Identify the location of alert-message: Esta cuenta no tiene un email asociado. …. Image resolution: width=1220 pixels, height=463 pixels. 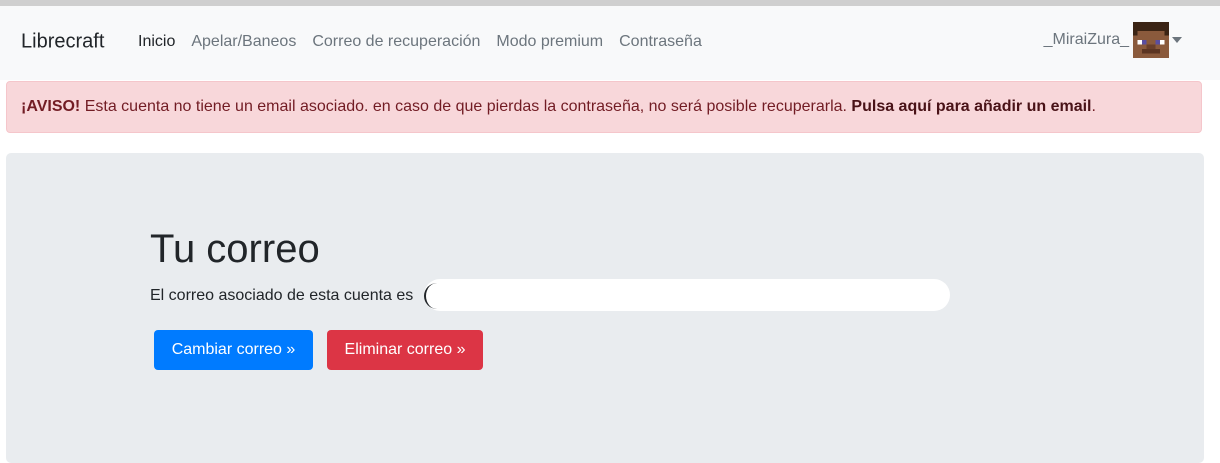
(466, 106).